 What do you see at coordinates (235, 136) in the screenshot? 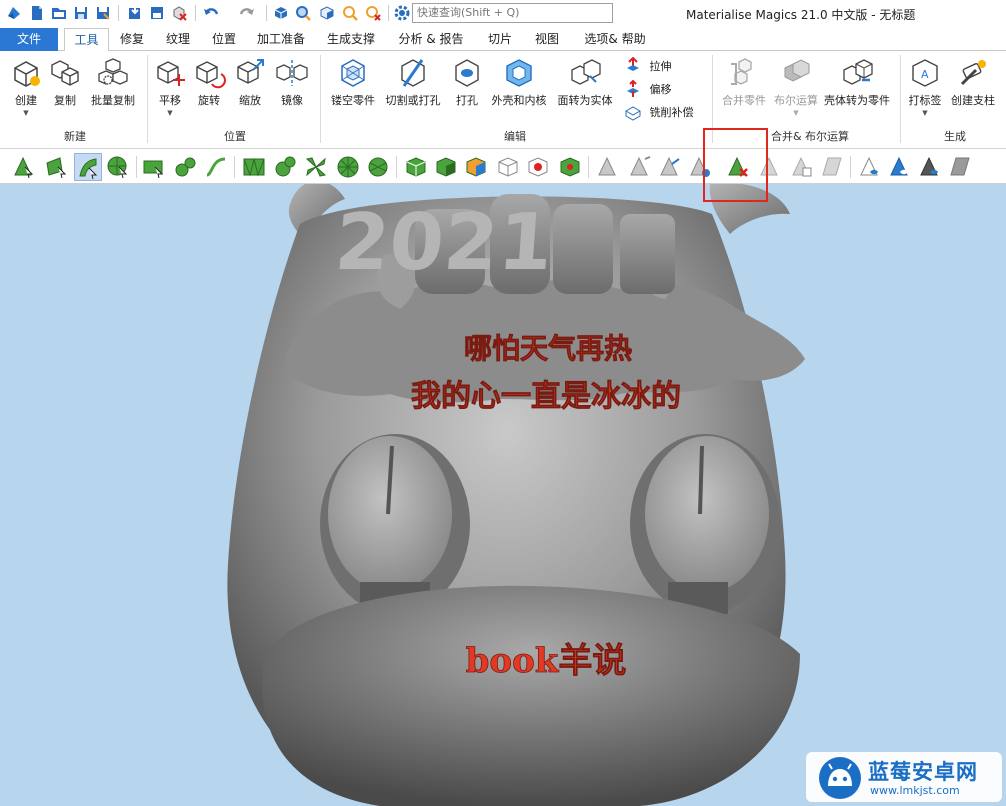
I see `group-label-position: 位置` at bounding box center [235, 136].